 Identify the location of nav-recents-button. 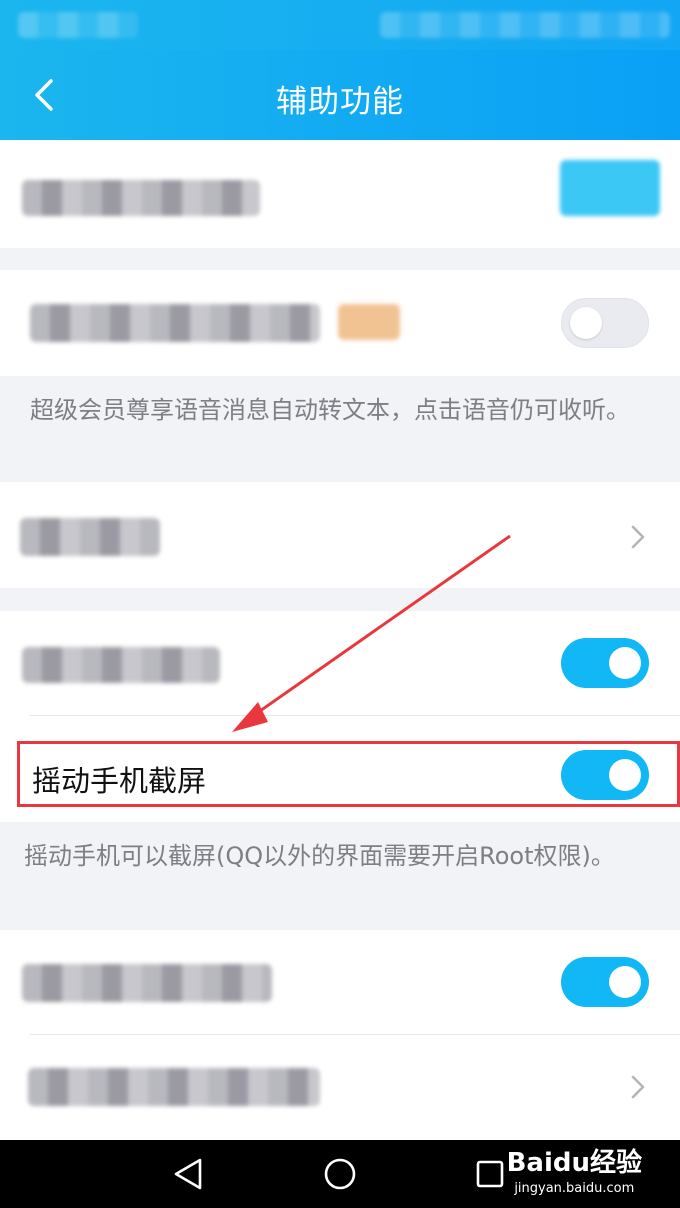
(490, 1174).